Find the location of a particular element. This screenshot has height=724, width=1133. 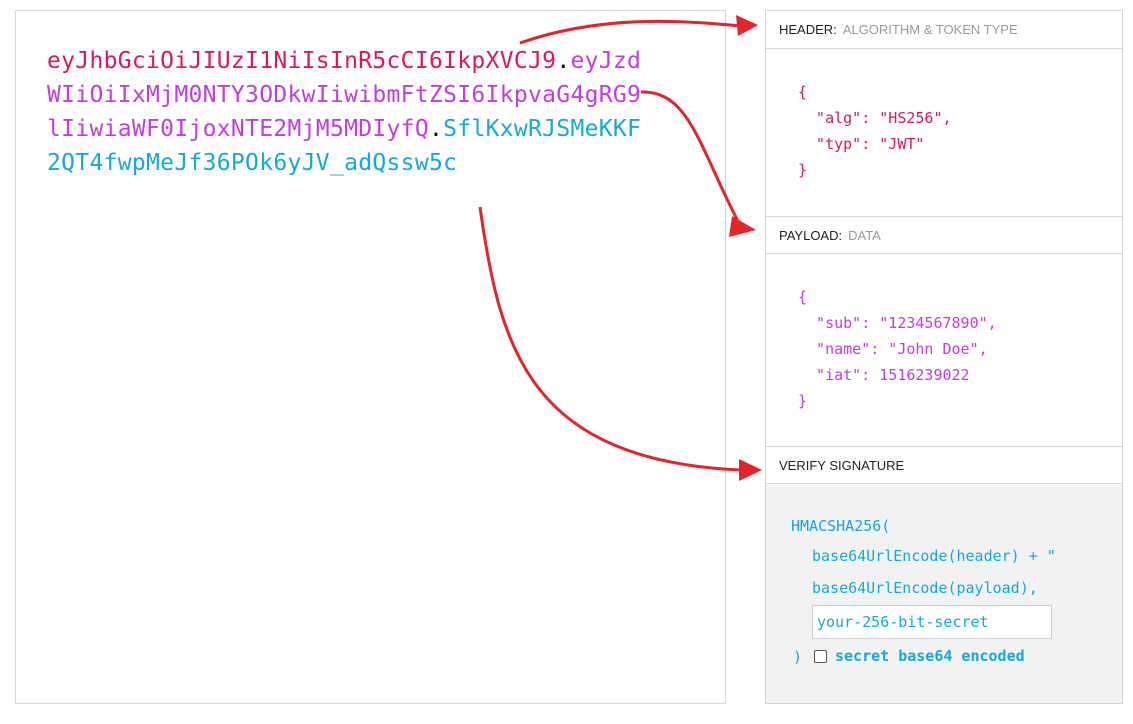

signature-arrow is located at coordinates (609, 339).